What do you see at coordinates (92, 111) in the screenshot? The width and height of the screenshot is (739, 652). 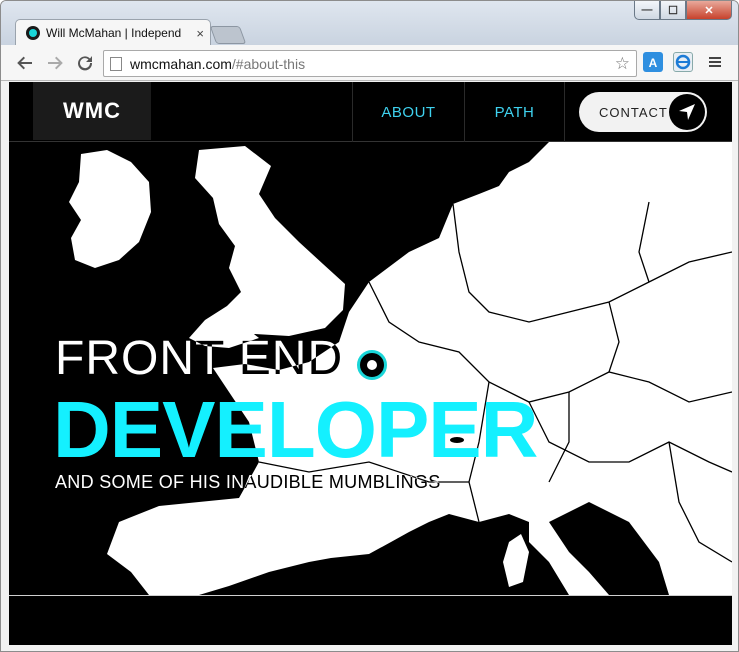 I see `site-logo: WMC` at bounding box center [92, 111].